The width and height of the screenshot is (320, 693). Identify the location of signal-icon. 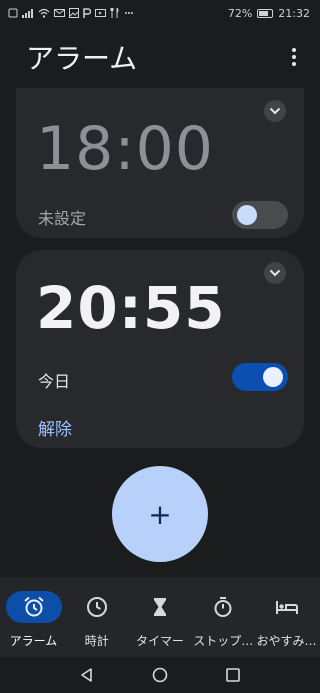
(27, 13).